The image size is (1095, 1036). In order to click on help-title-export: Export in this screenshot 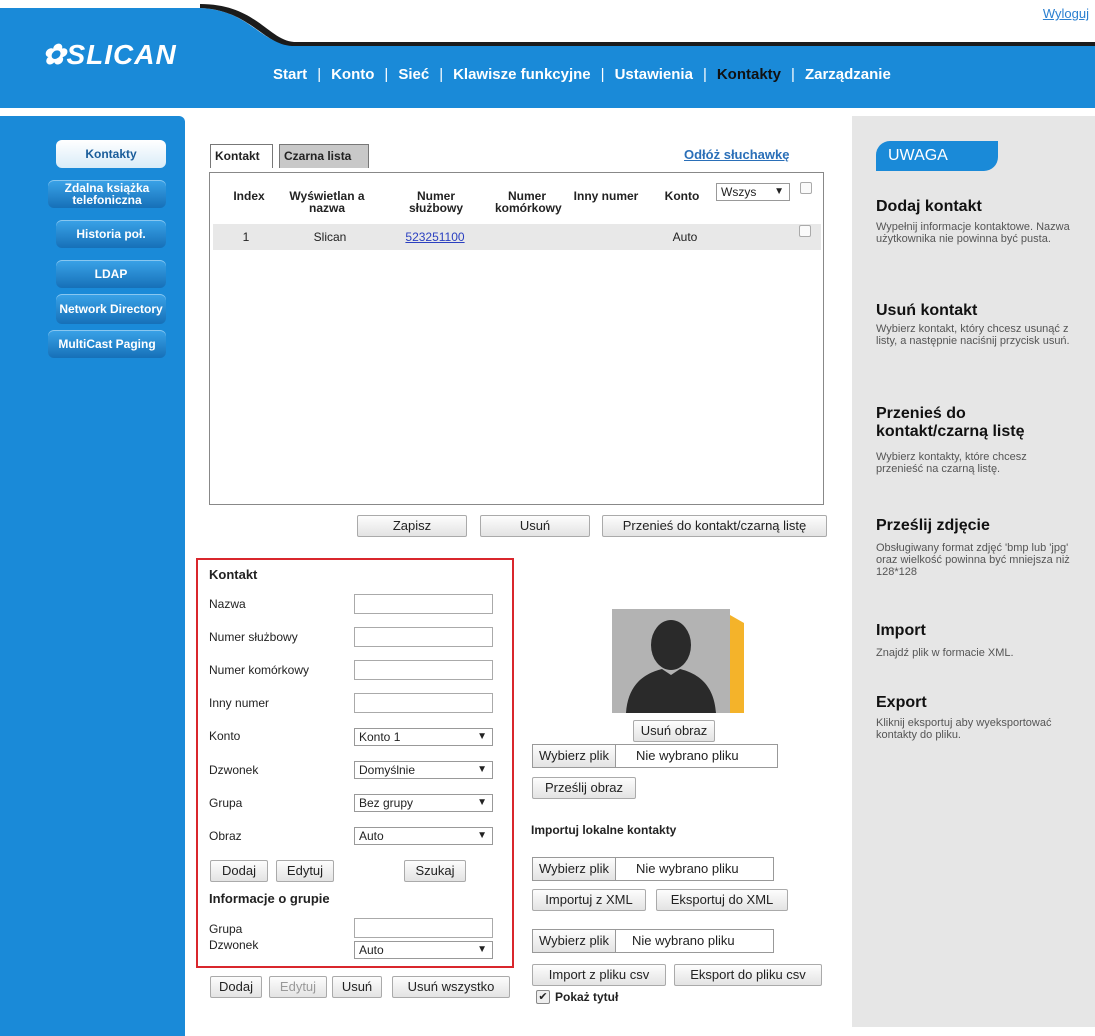, I will do `click(901, 702)`.